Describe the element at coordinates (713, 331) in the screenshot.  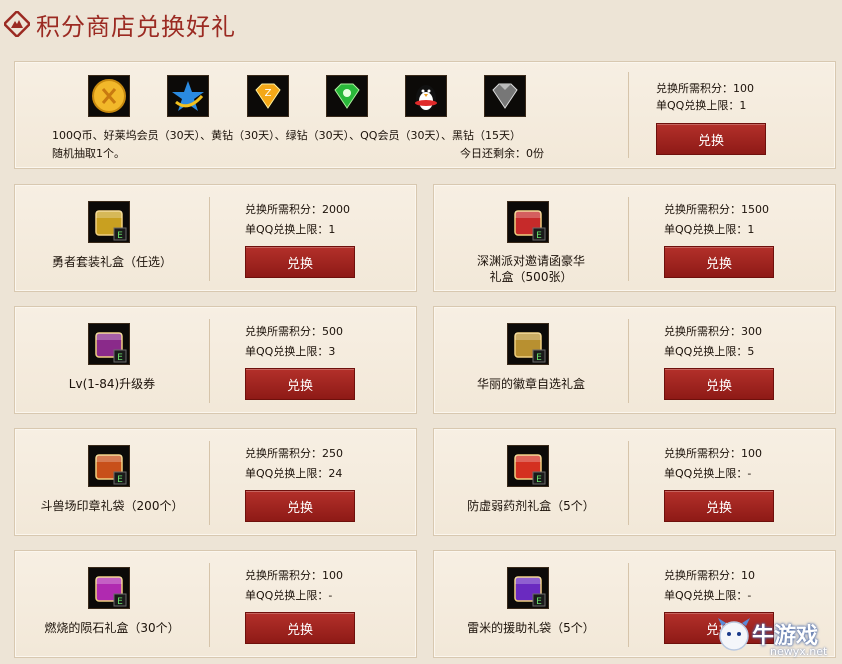
I see `cost-label: 兑换所需积分：300` at that location.